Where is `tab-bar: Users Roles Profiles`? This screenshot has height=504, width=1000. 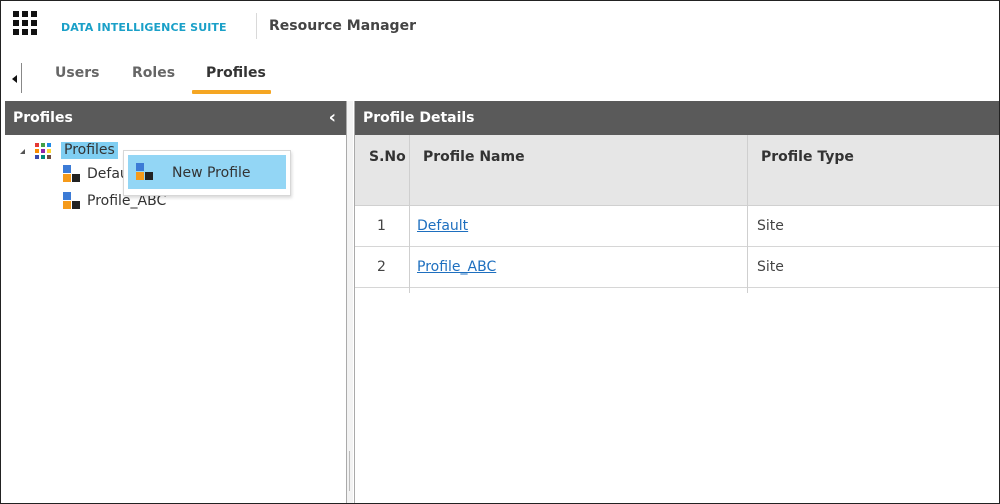
tab-bar: Users Roles Profiles is located at coordinates (500, 74).